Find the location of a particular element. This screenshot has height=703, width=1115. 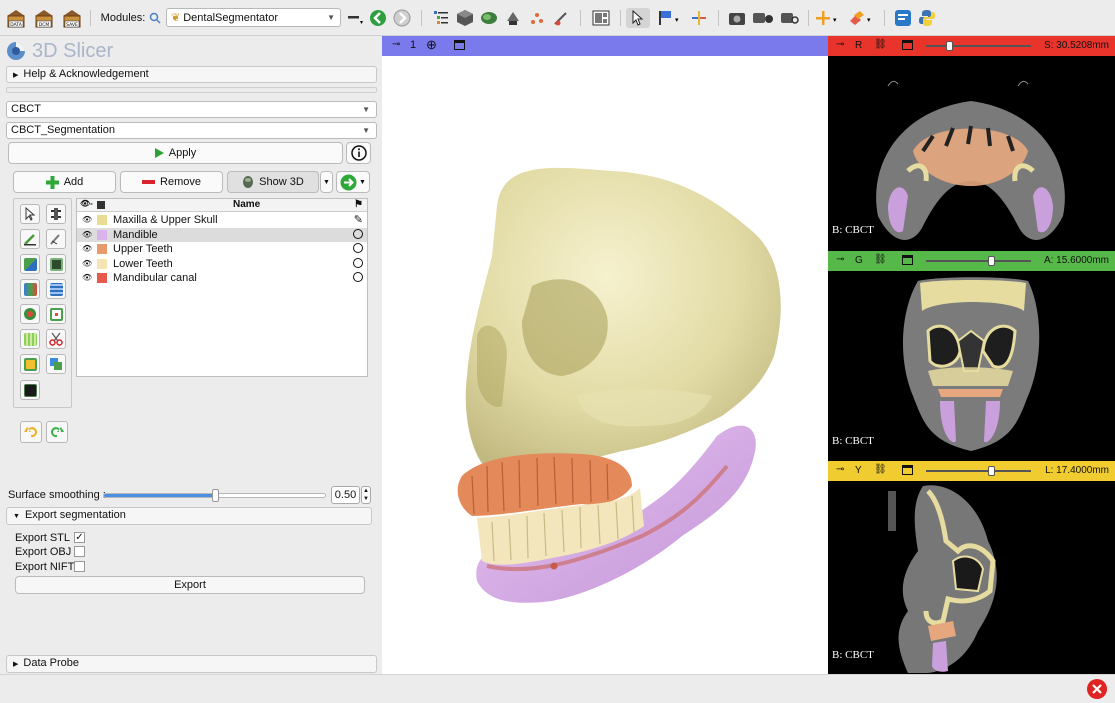

red-slice-slider-handle is located at coordinates (950, 46).